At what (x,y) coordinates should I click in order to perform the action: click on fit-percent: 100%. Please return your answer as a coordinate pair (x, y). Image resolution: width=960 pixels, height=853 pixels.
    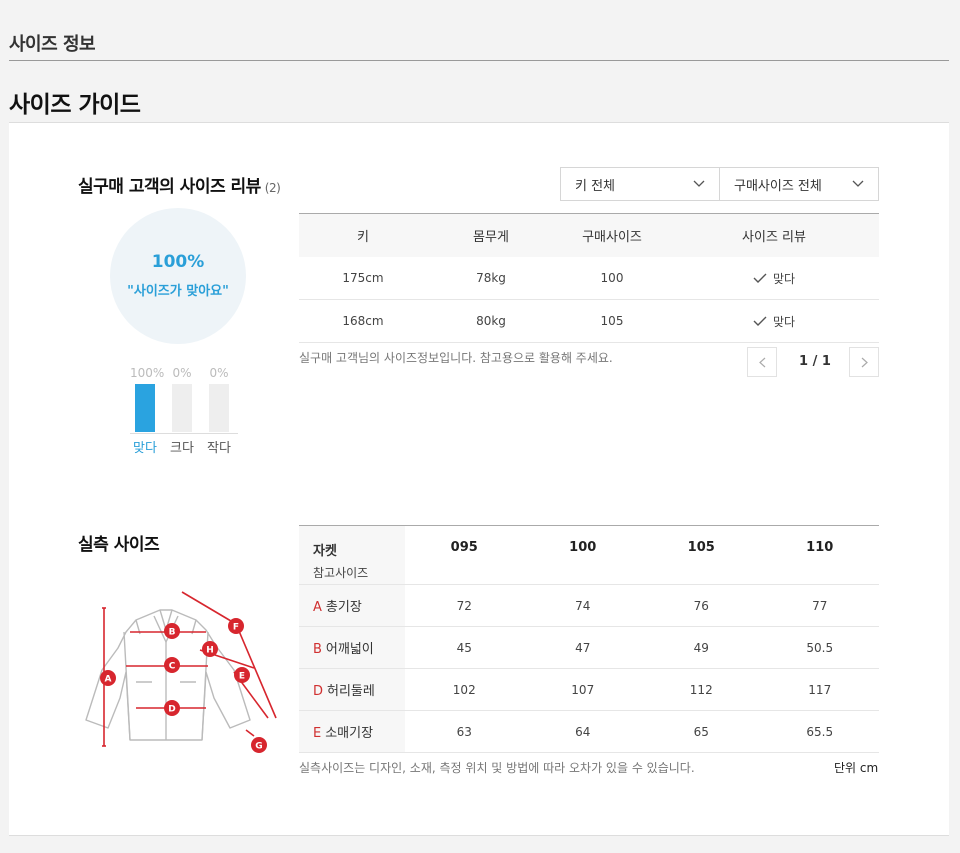
    Looking at the image, I should click on (178, 262).